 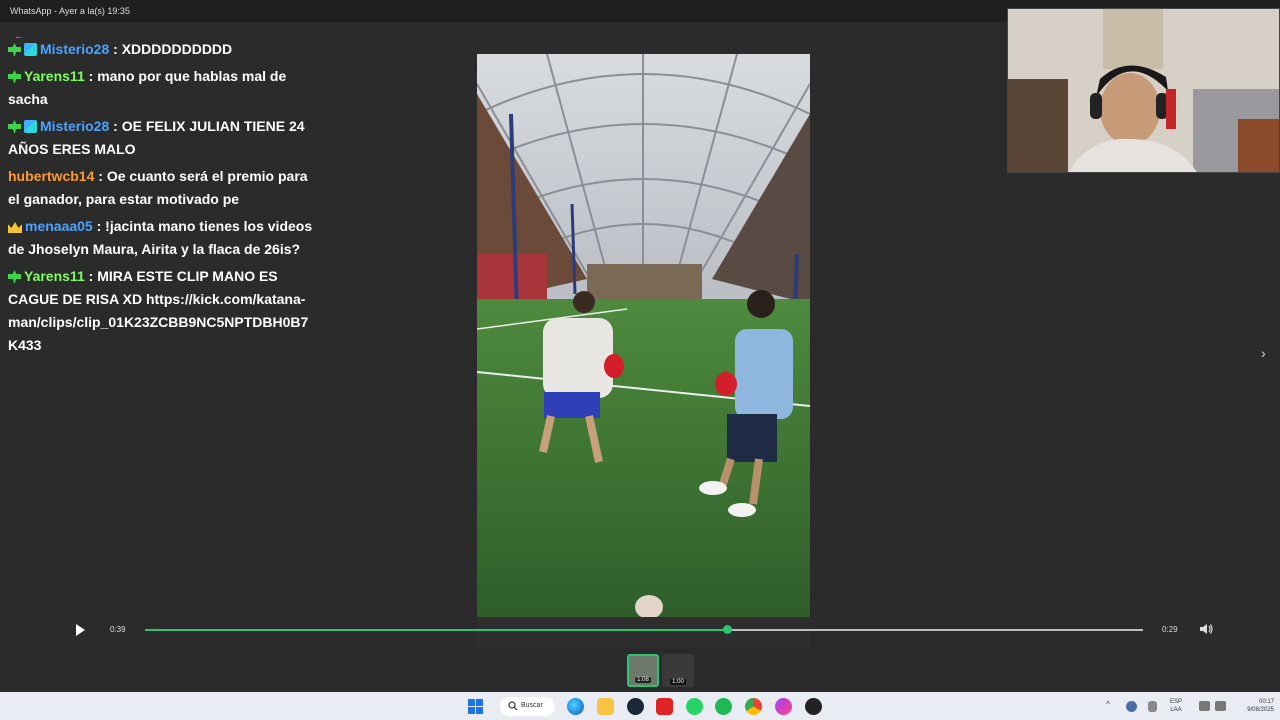 I want to click on next-chevron-icon: ›, so click(x=1263, y=353).